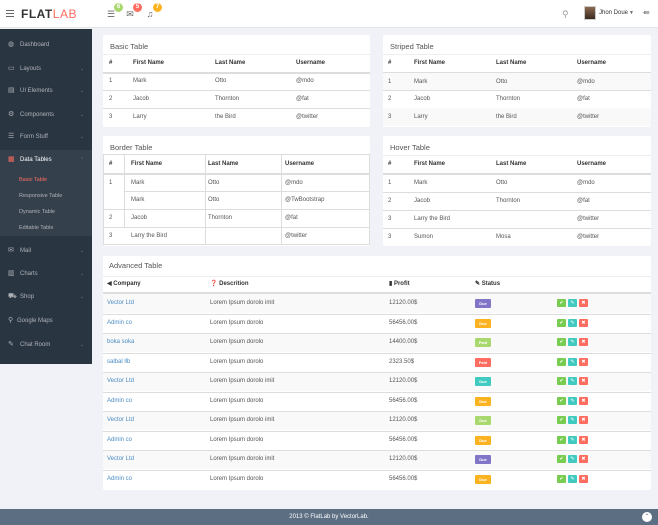  Describe the element at coordinates (46, 69) in the screenshot. I see `sidebar-item-layouts: ▭ Layouts ⌄` at that location.